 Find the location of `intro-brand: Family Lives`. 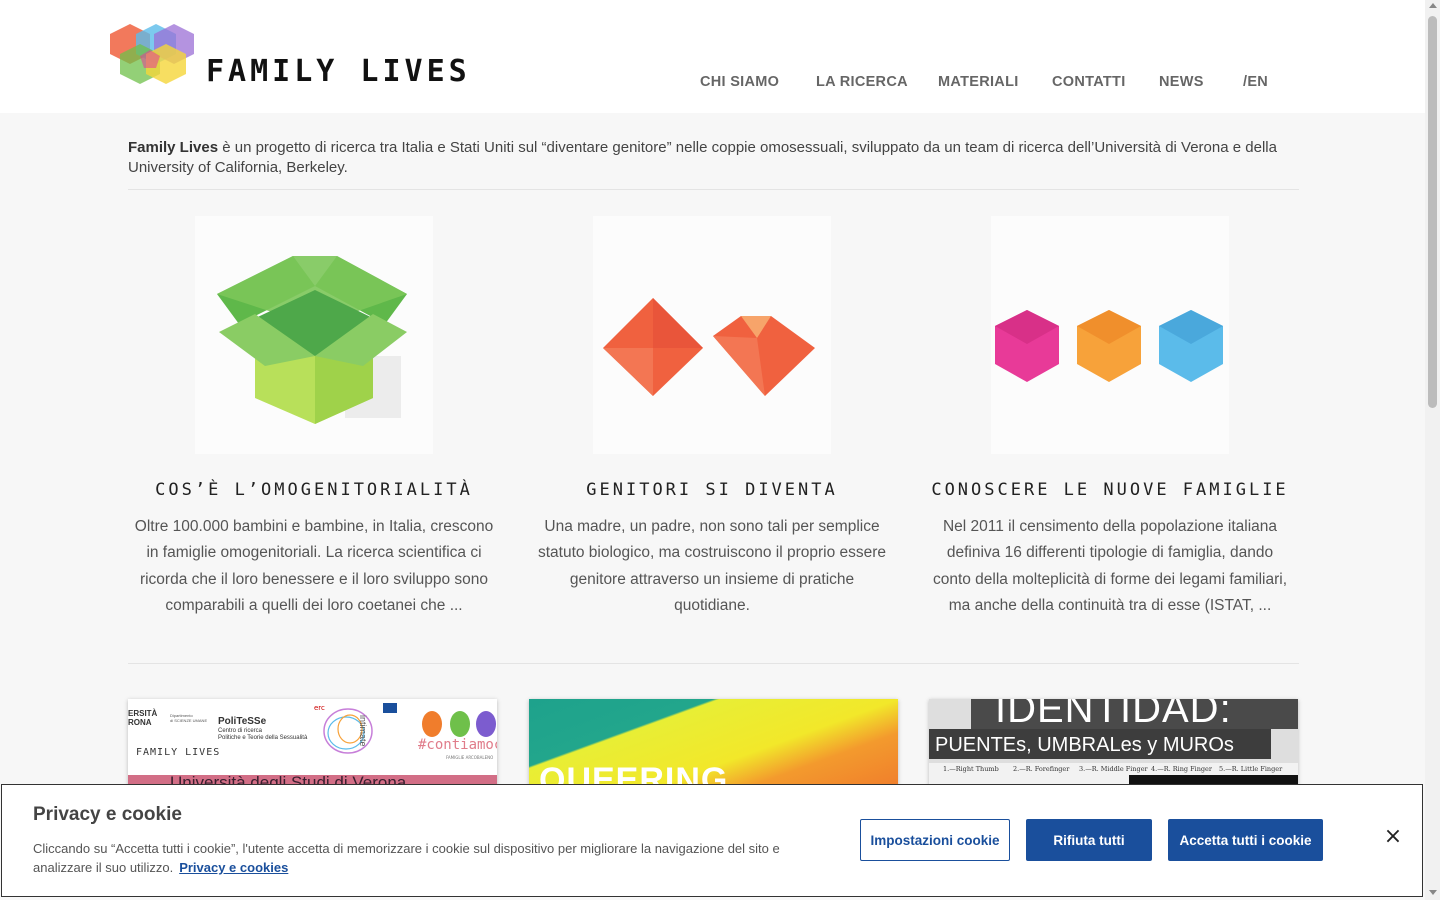

intro-brand: Family Lives is located at coordinates (173, 147).